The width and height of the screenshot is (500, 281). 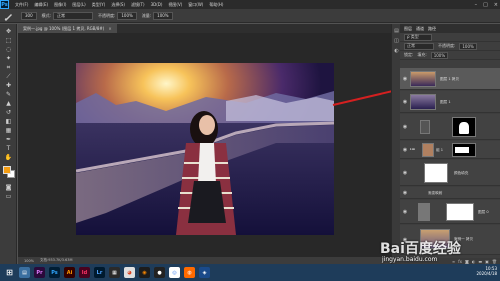 I want to click on fx-icon: fx, so click(x=460, y=261).